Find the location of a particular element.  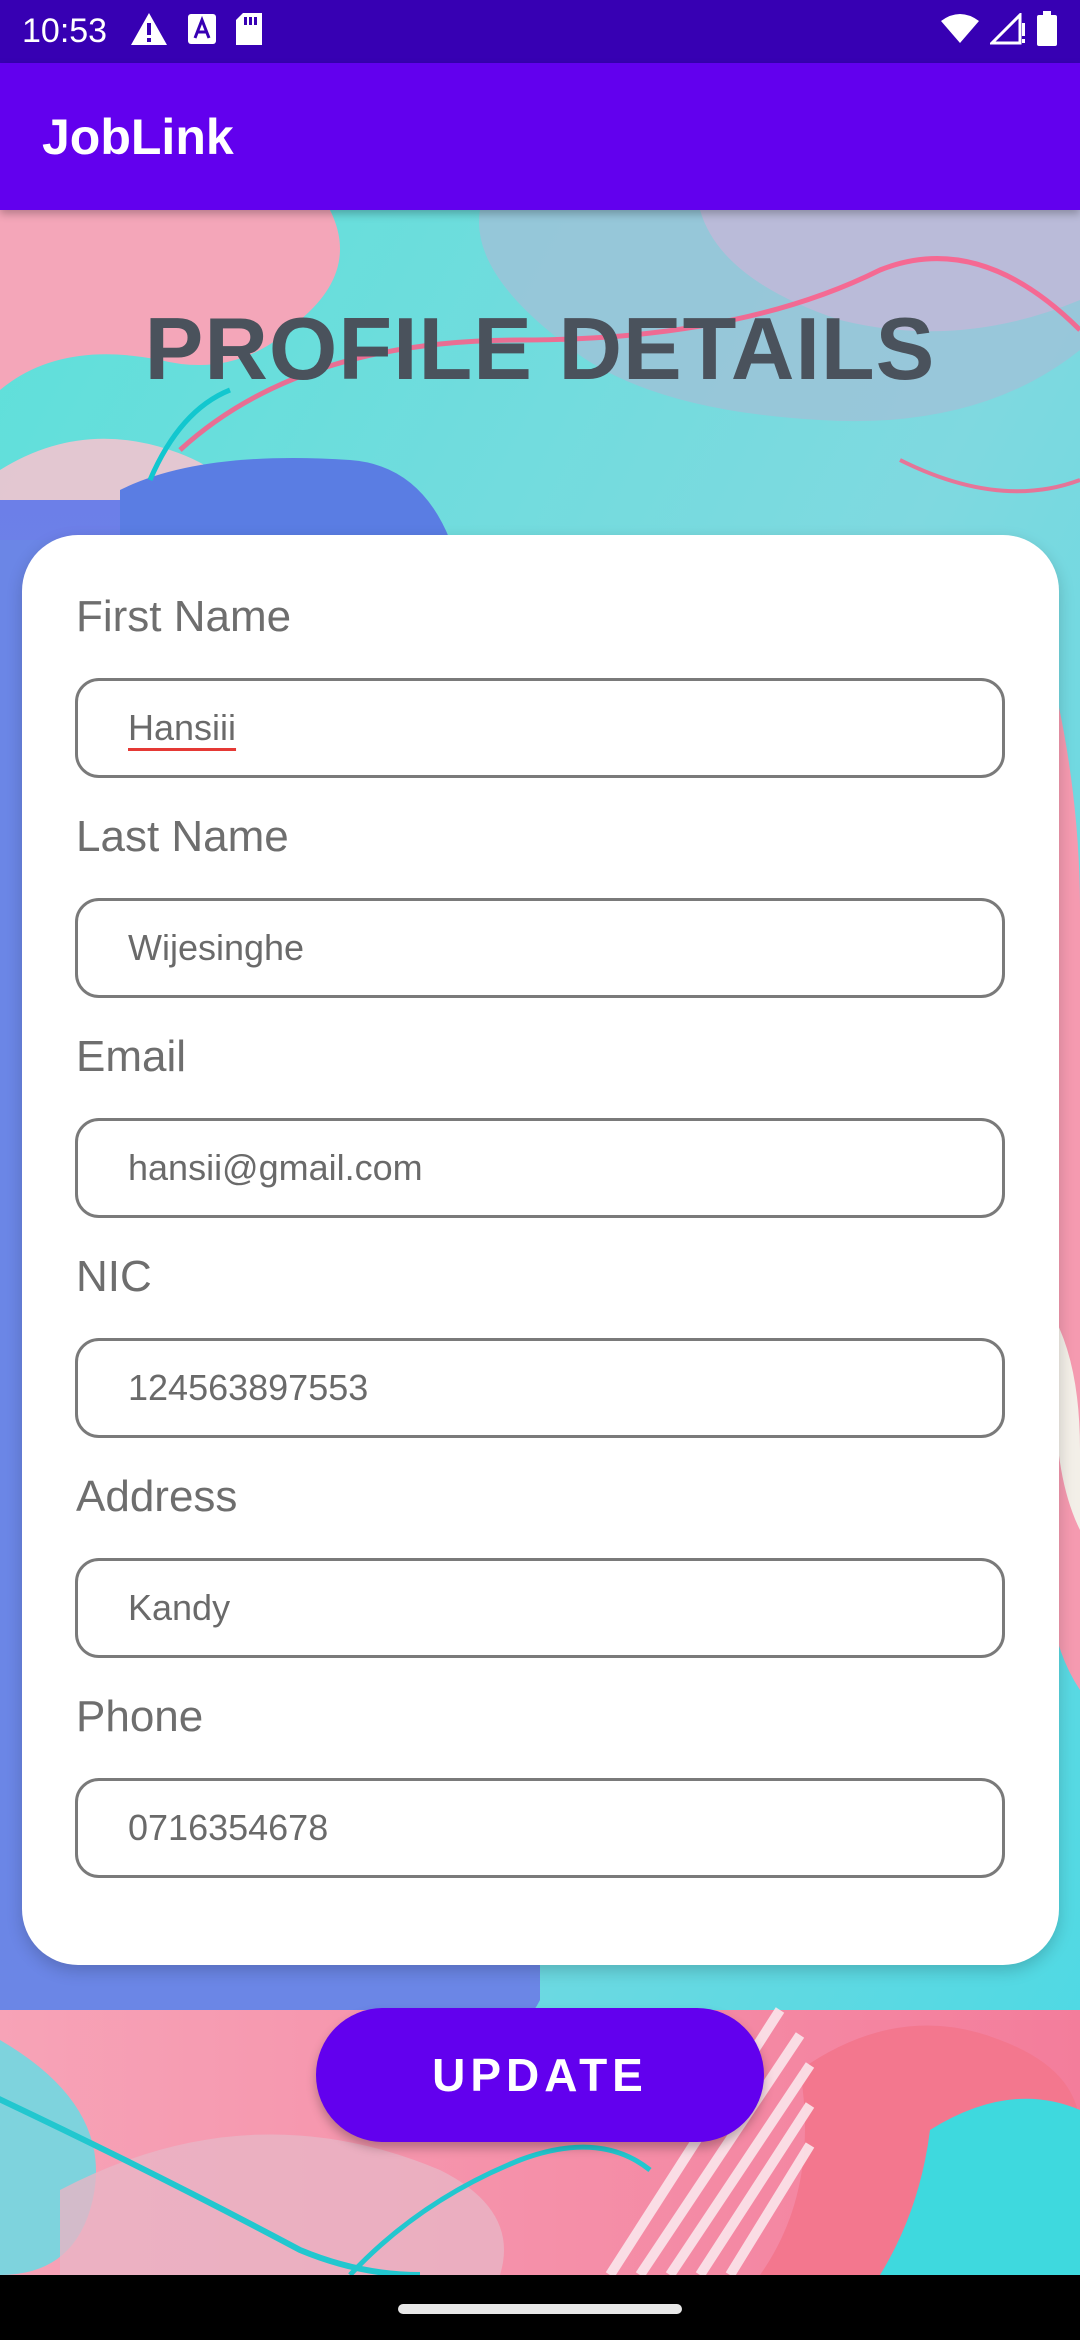

last-name-field: Wijesinghe is located at coordinates (540, 948).